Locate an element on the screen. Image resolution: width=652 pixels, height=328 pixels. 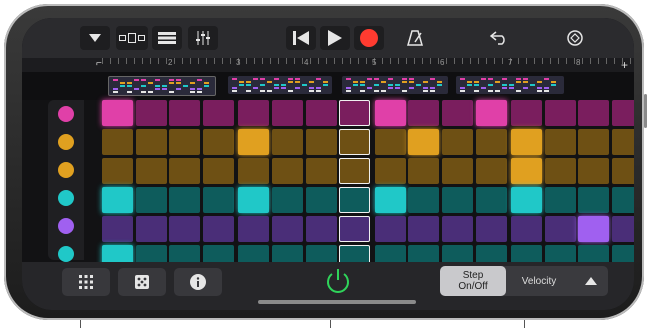
dropdown-button is located at coordinates (95, 38).